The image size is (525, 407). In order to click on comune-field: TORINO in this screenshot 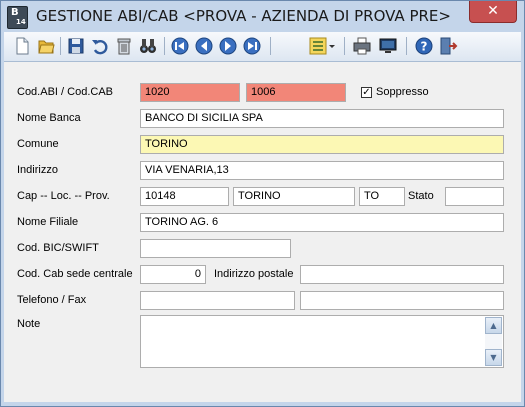, I will do `click(322, 144)`.